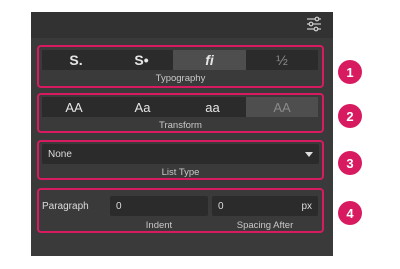 This screenshot has height=269, width=400. What do you see at coordinates (309, 154) in the screenshot?
I see `chevron-down-icon` at bounding box center [309, 154].